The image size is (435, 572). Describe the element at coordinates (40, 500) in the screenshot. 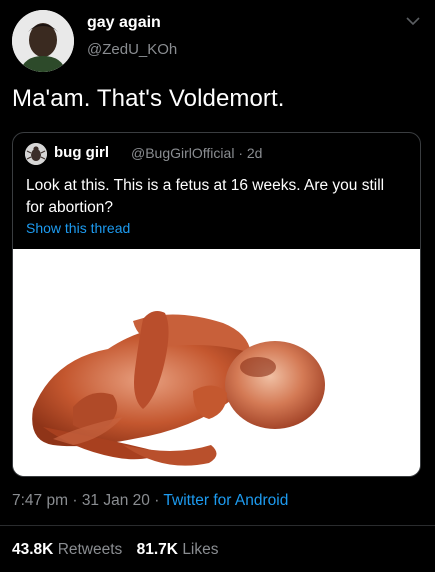

I see `tweet-time: 7:47 pm` at that location.